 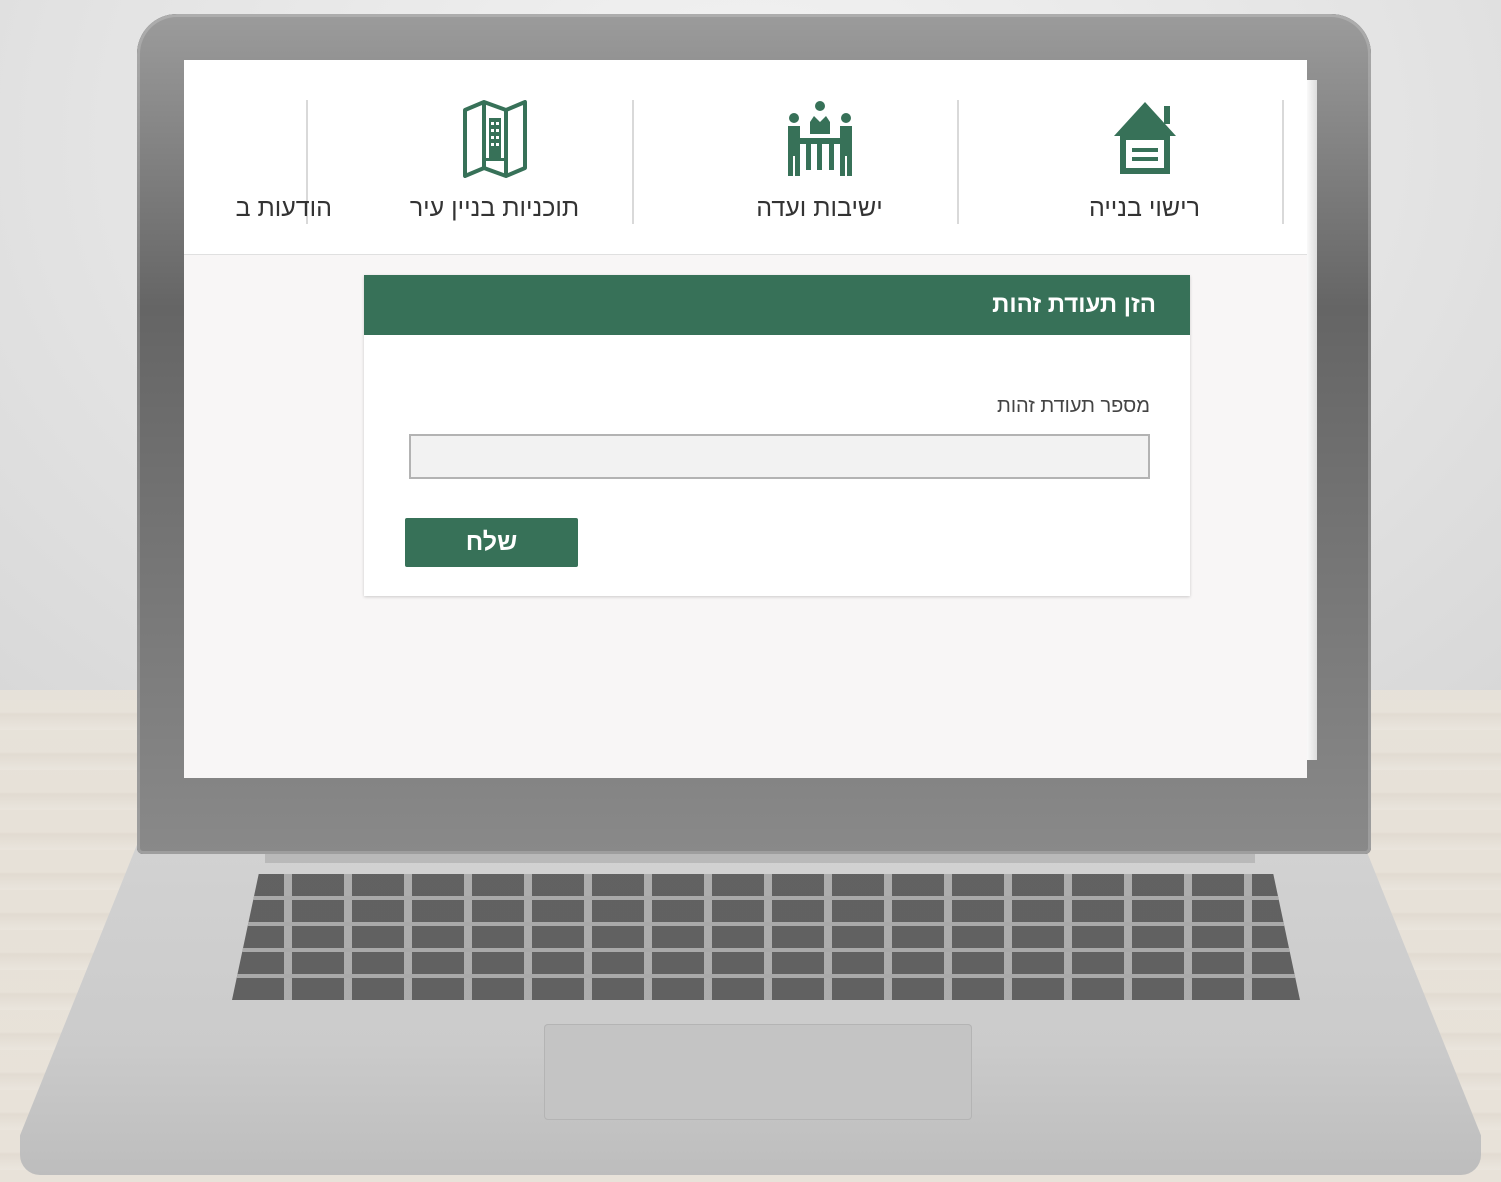 I want to click on nav-label-building-licensing: רישוי בנייה, so click(x=1144, y=208).